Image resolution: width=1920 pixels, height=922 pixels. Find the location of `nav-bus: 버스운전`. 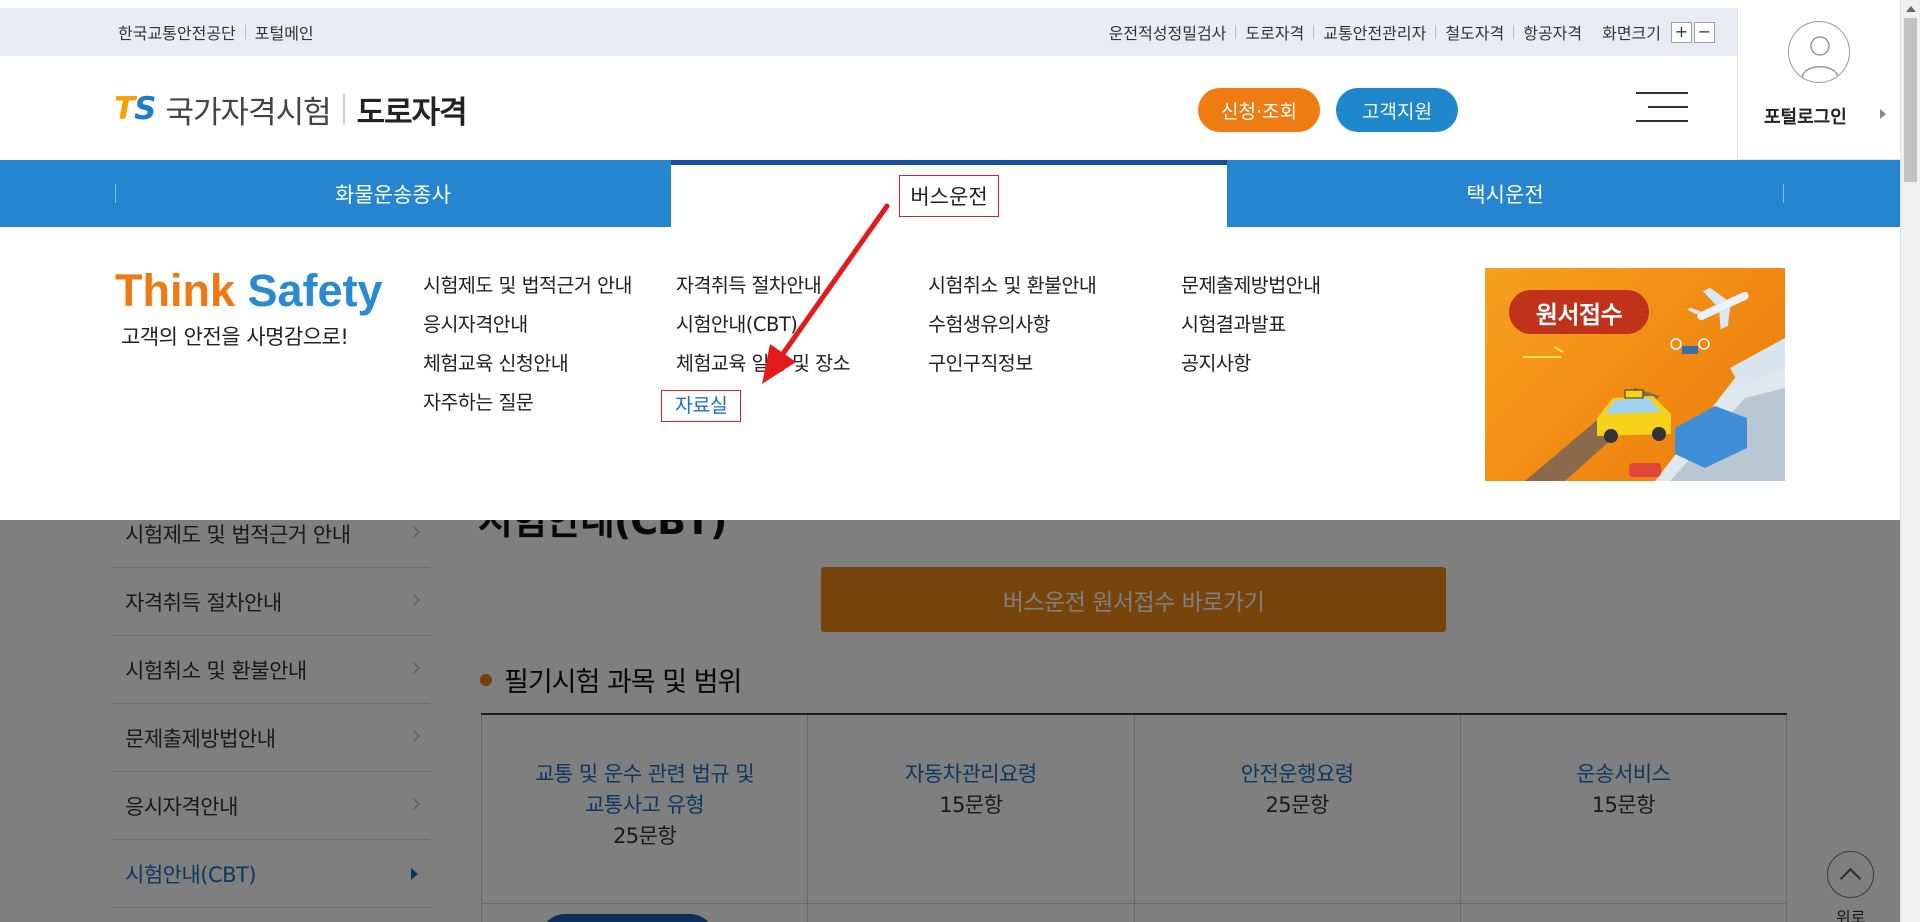

nav-bus: 버스운전 is located at coordinates (949, 193).